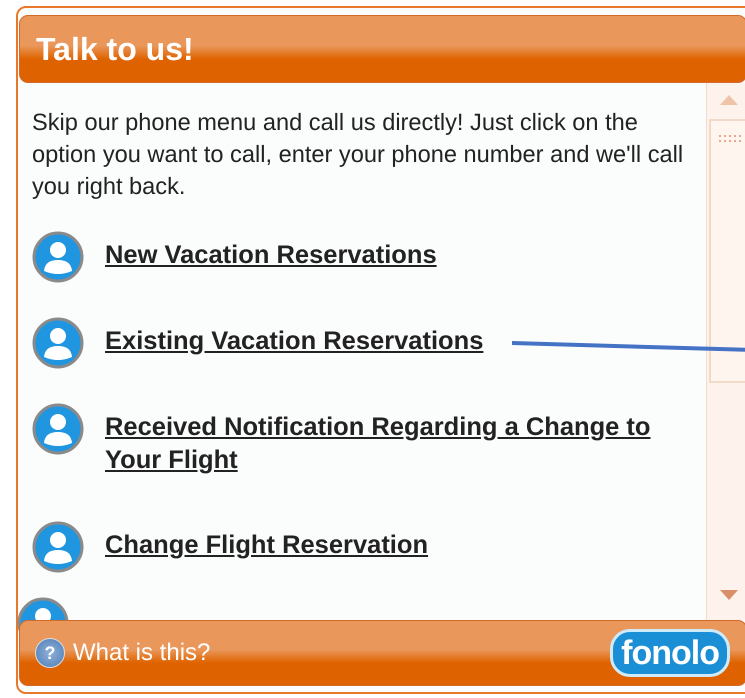 The image size is (745, 698). Describe the element at coordinates (670, 653) in the screenshot. I see `fonolo-logo: fonolo` at that location.